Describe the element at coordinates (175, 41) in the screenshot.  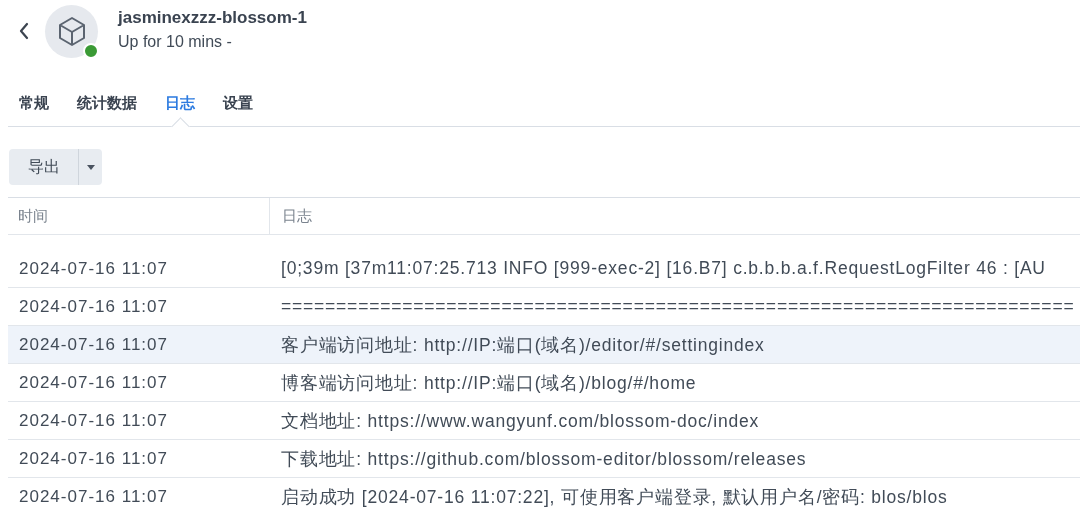
I see `uptime-text: Up for 10 mins -` at that location.